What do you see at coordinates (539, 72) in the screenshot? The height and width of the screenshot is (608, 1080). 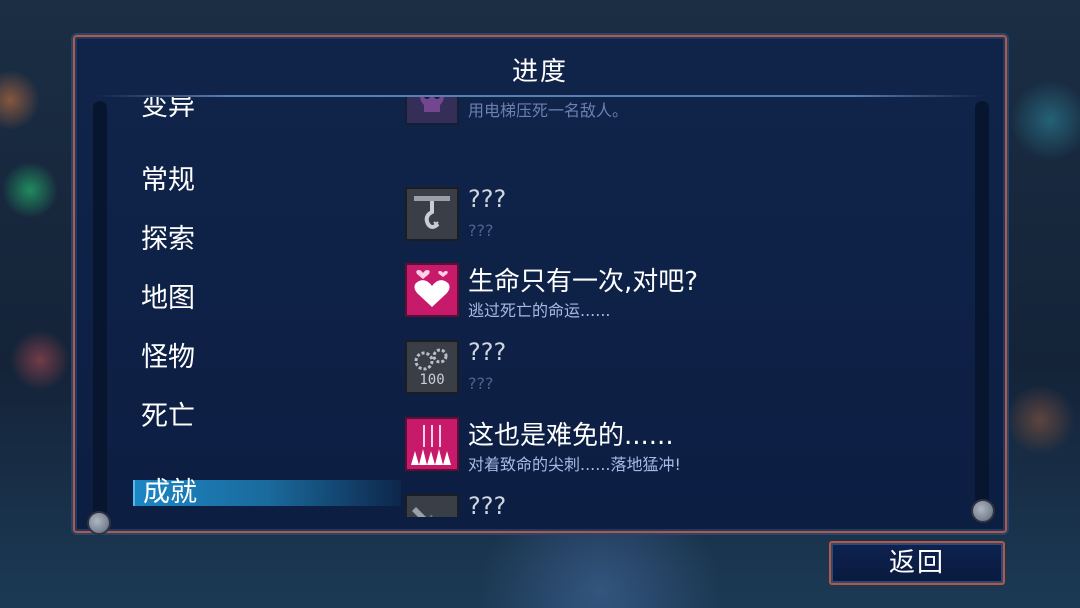 I see `panel-title: 进度` at bounding box center [539, 72].